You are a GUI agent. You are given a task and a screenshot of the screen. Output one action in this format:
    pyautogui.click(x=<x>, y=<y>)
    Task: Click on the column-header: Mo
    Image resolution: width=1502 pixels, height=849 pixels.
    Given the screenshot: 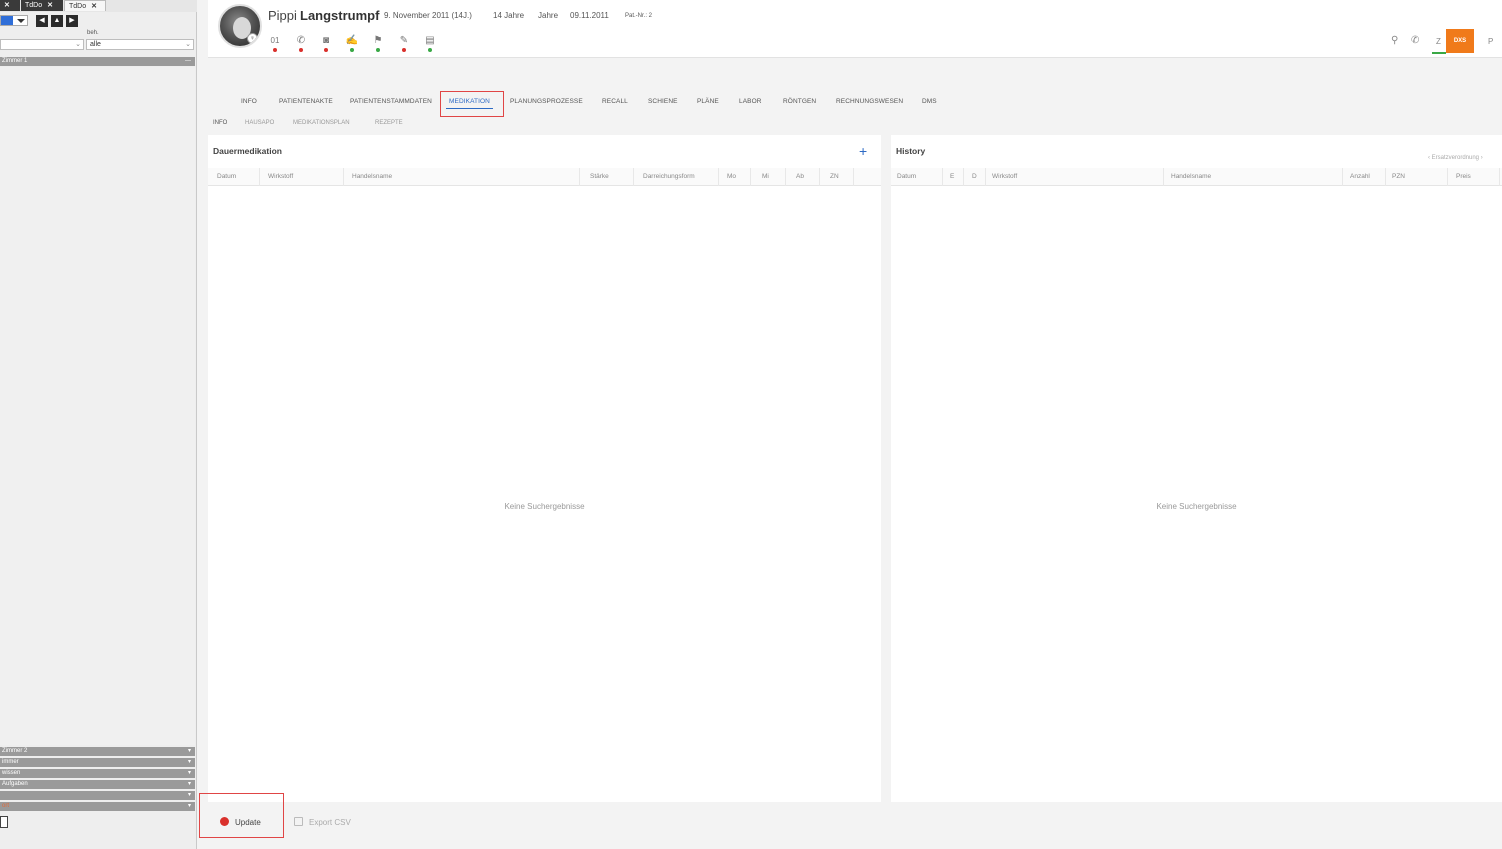 What is the action you would take?
    pyautogui.click(x=737, y=177)
    